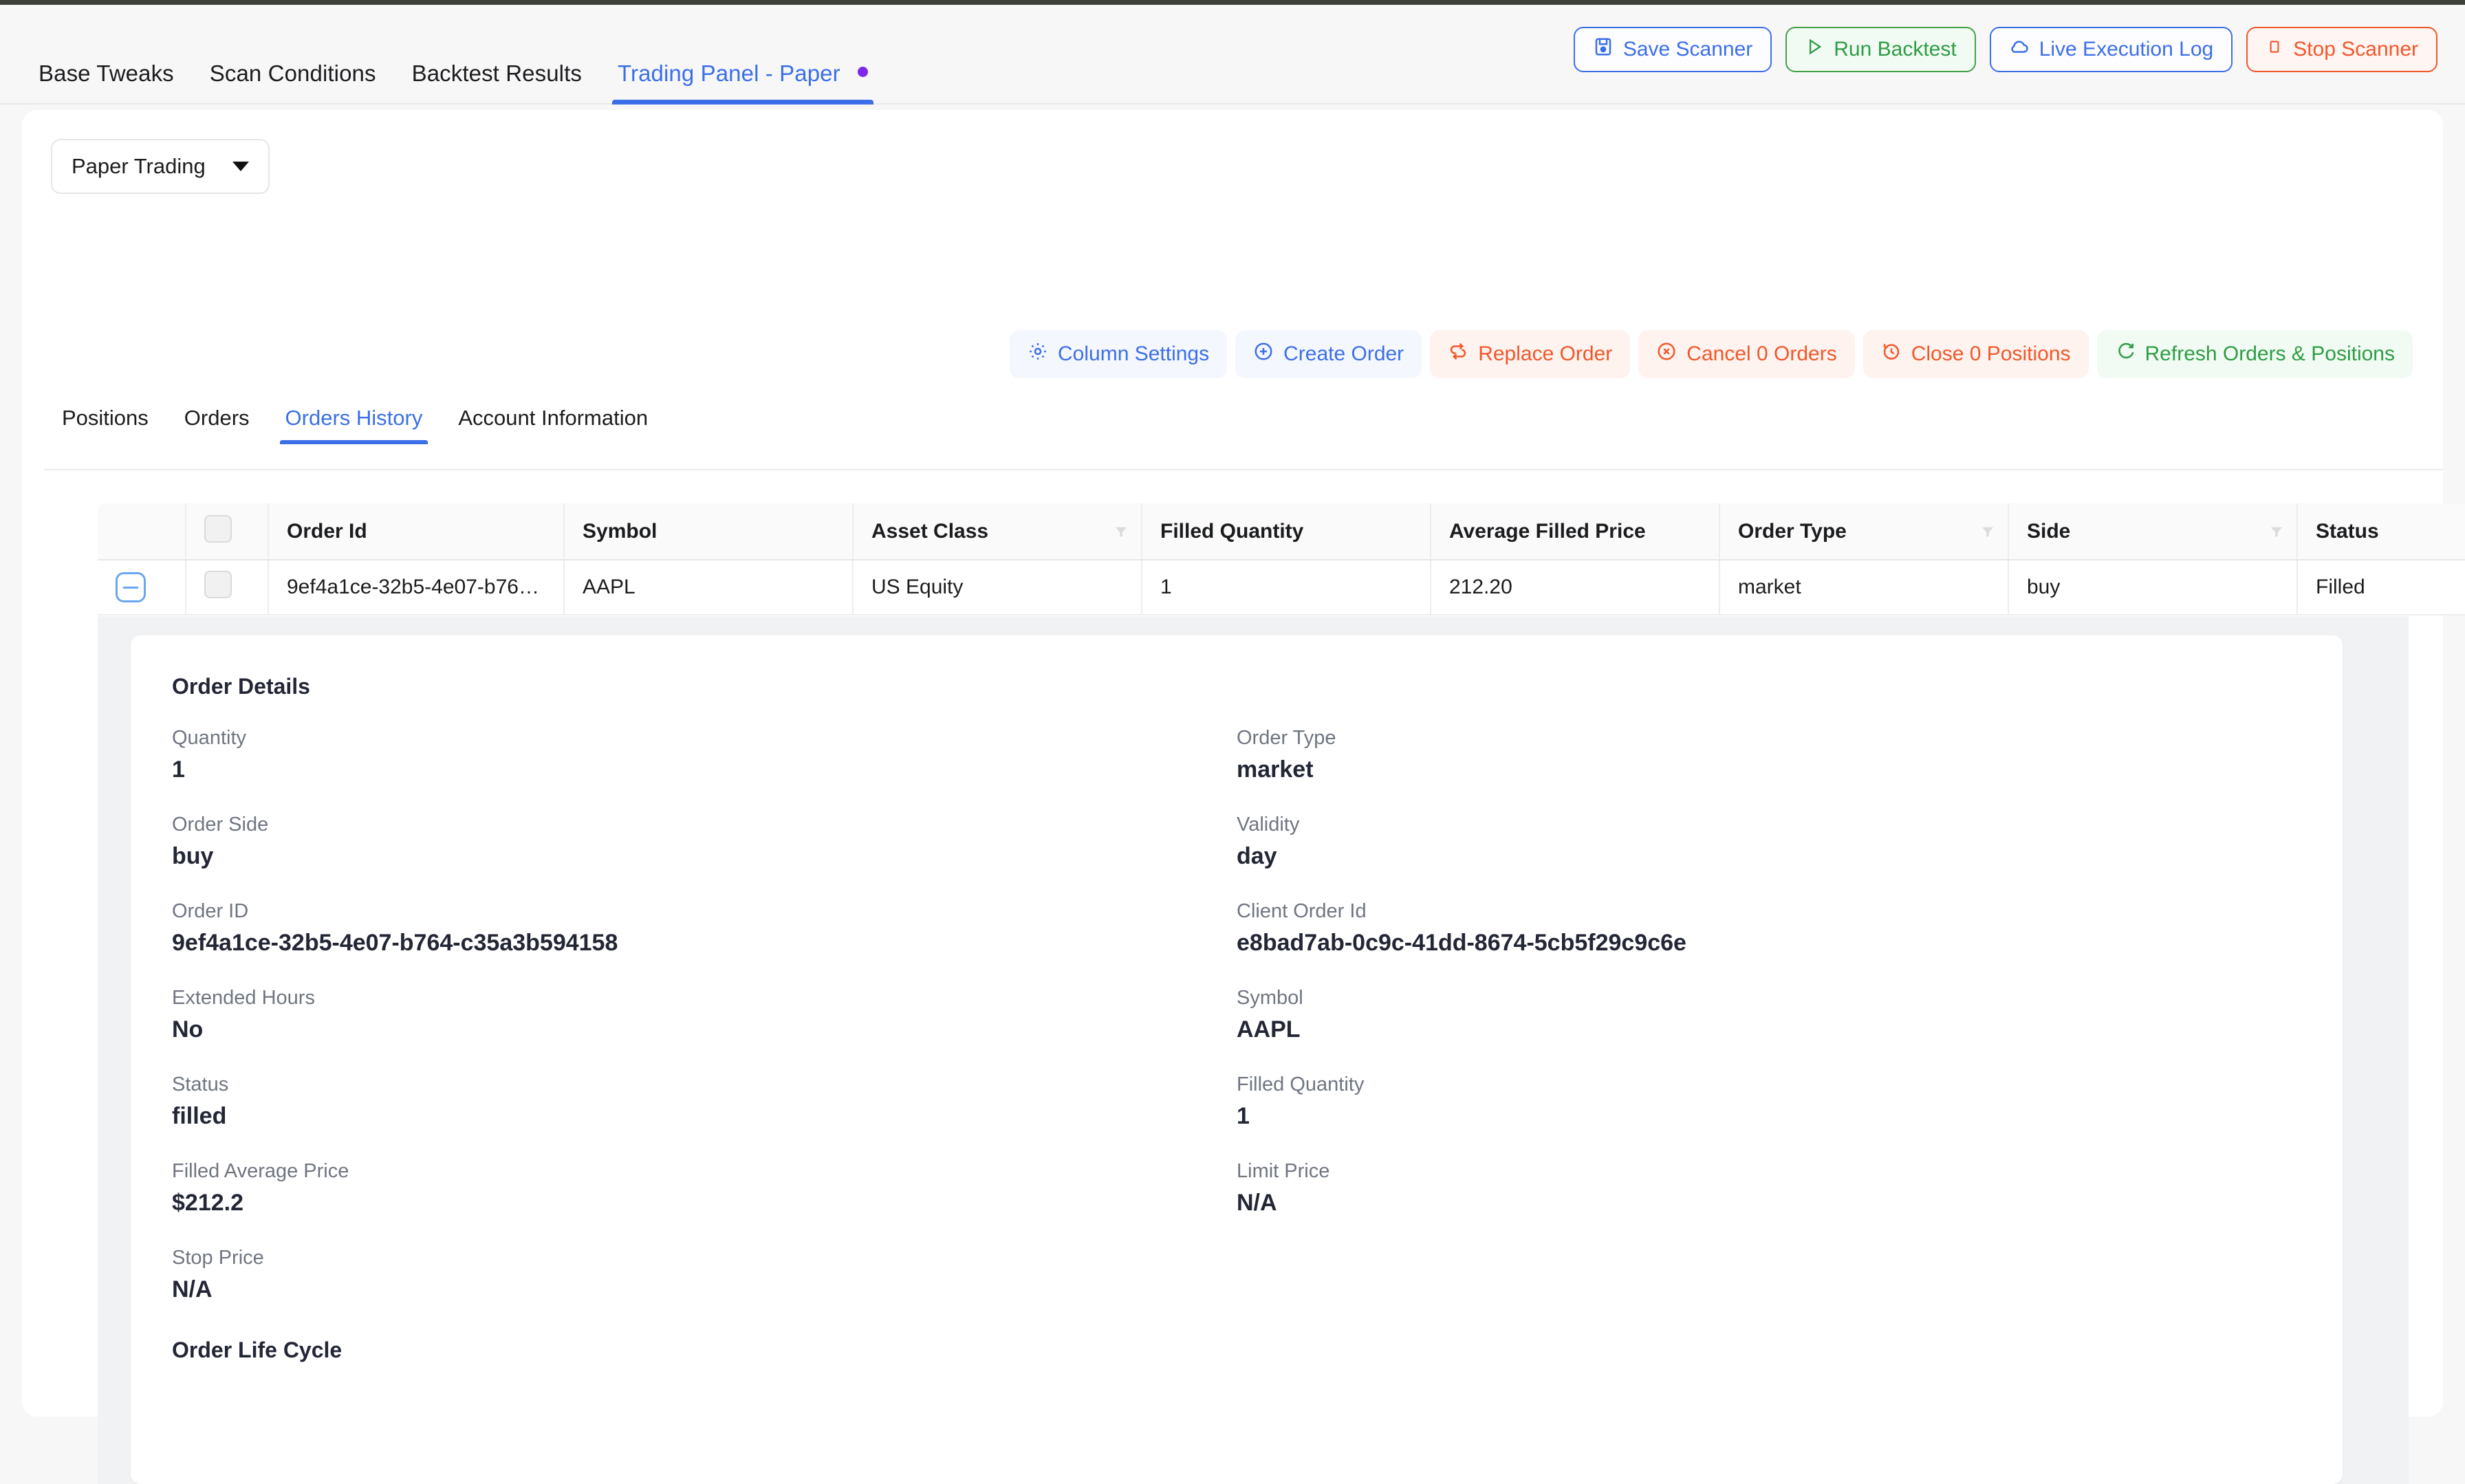 This screenshot has width=2465, height=1484. Describe the element at coordinates (1666, 354) in the screenshot. I see `x-circle-icon` at that location.